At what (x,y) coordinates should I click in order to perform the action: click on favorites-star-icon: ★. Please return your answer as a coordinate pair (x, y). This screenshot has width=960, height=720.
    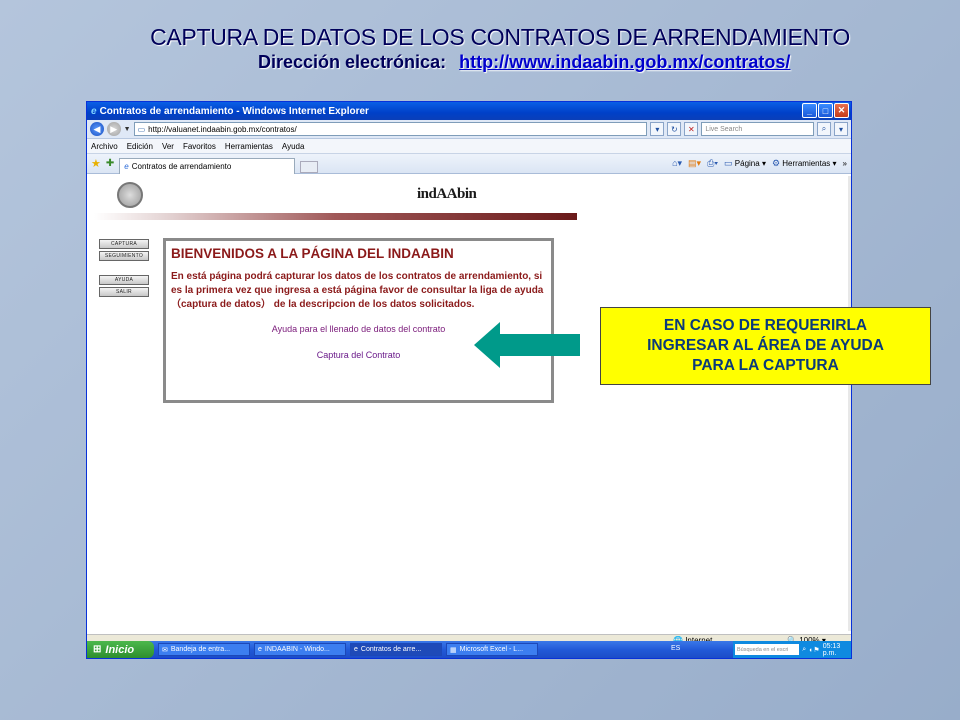
    Looking at the image, I should click on (96, 163).